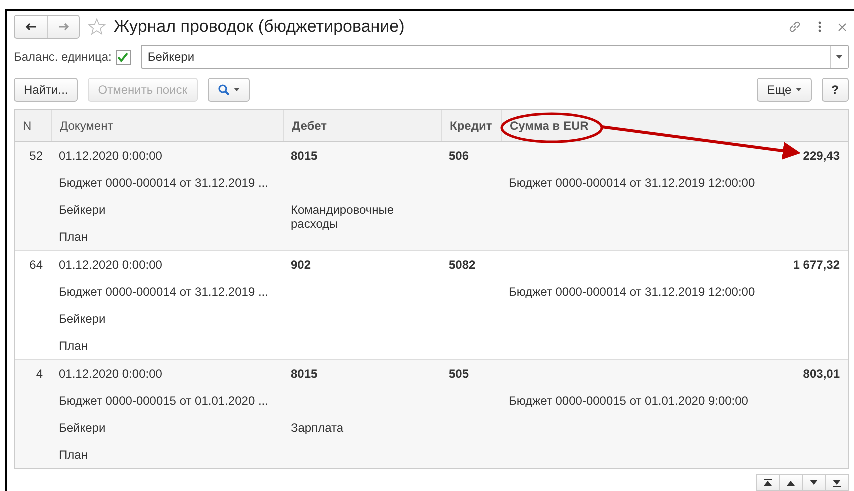 The height and width of the screenshot is (491, 854). Describe the element at coordinates (362, 125) in the screenshot. I see `column-header: Дебет` at that location.